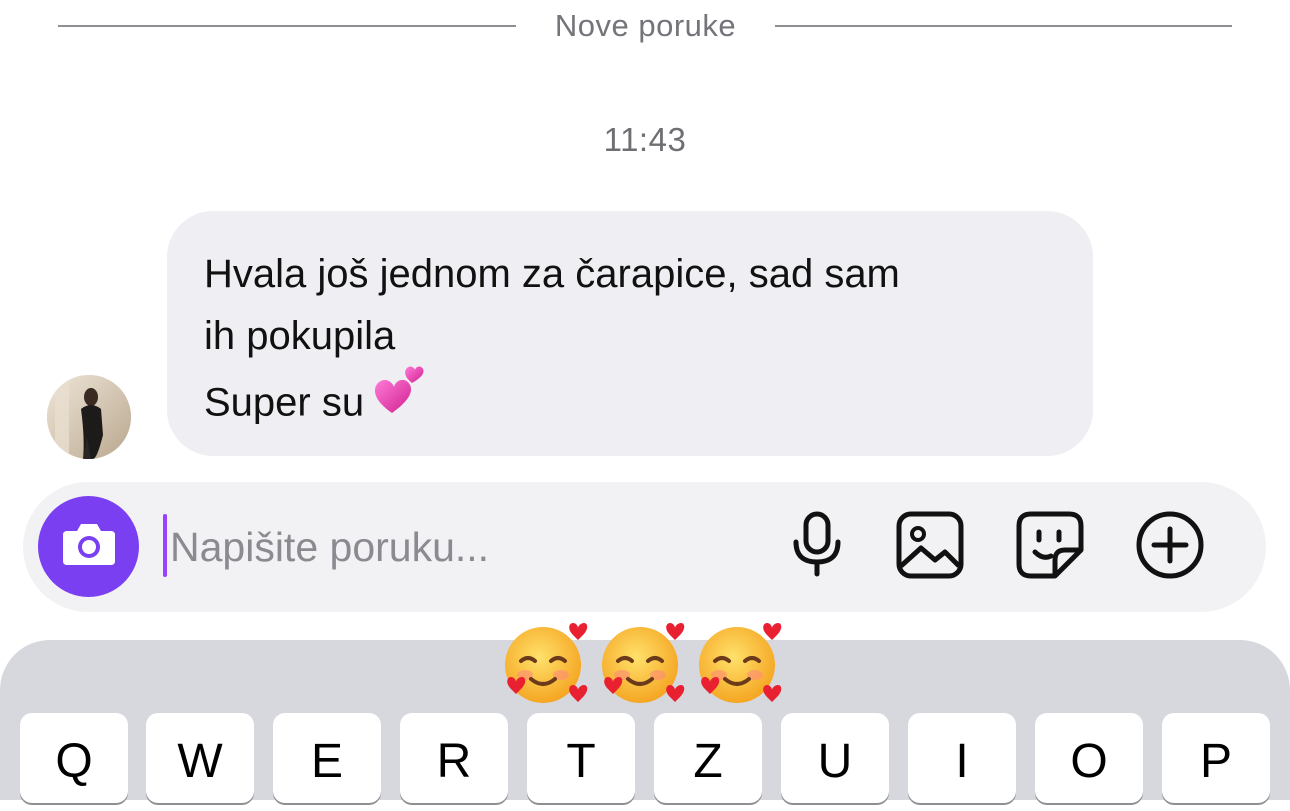 The width and height of the screenshot is (1290, 811). Describe the element at coordinates (1003, 26) in the screenshot. I see `divider-line-right` at that location.